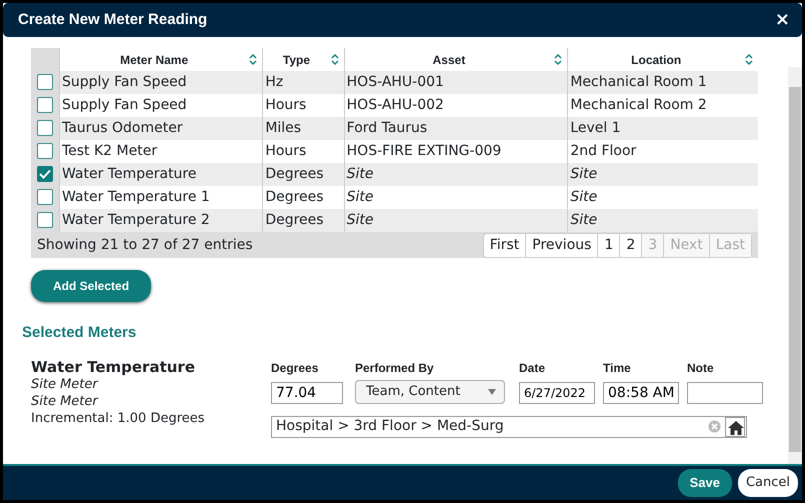 Image resolution: width=805 pixels, height=503 pixels. I want to click on field-label: Time, so click(617, 368).